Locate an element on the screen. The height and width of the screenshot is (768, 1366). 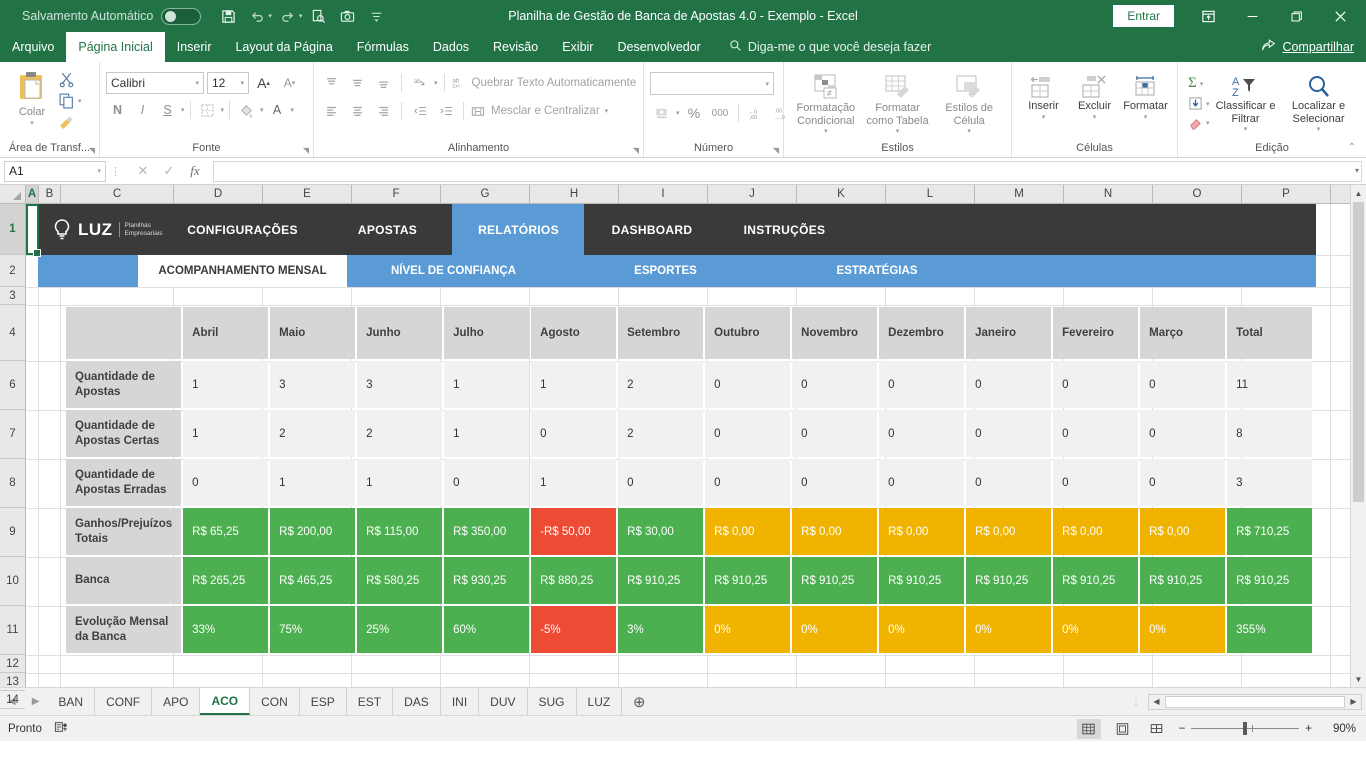
autosum-button: Σ ▾ is located at coordinates (1199, 83).